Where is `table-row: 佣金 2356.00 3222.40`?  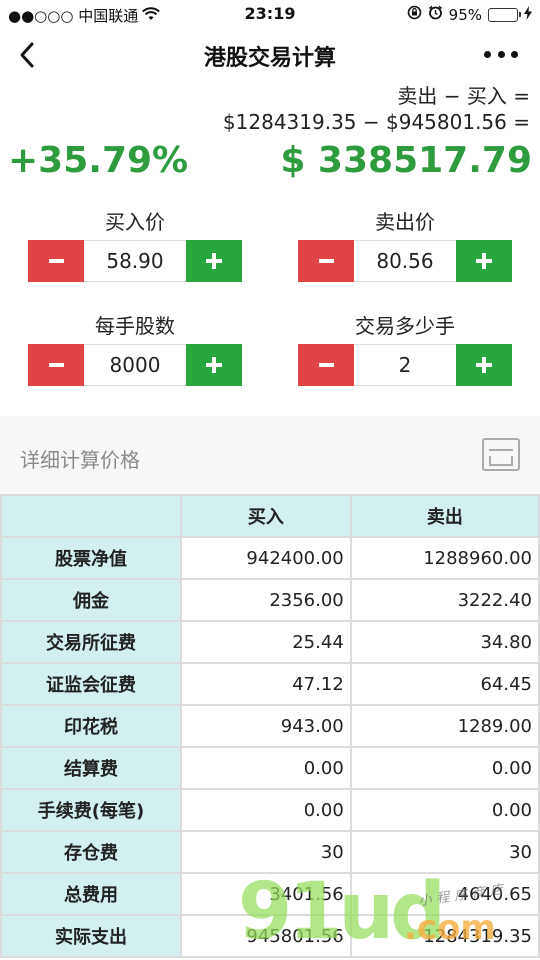
table-row: 佣金 2356.00 3222.40 is located at coordinates (270, 600).